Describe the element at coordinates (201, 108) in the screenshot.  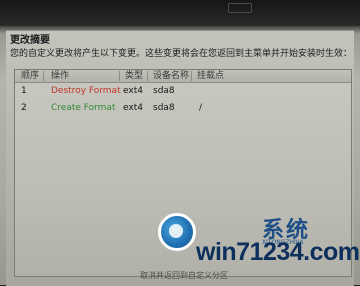
I see `cell-mount: /` at that location.